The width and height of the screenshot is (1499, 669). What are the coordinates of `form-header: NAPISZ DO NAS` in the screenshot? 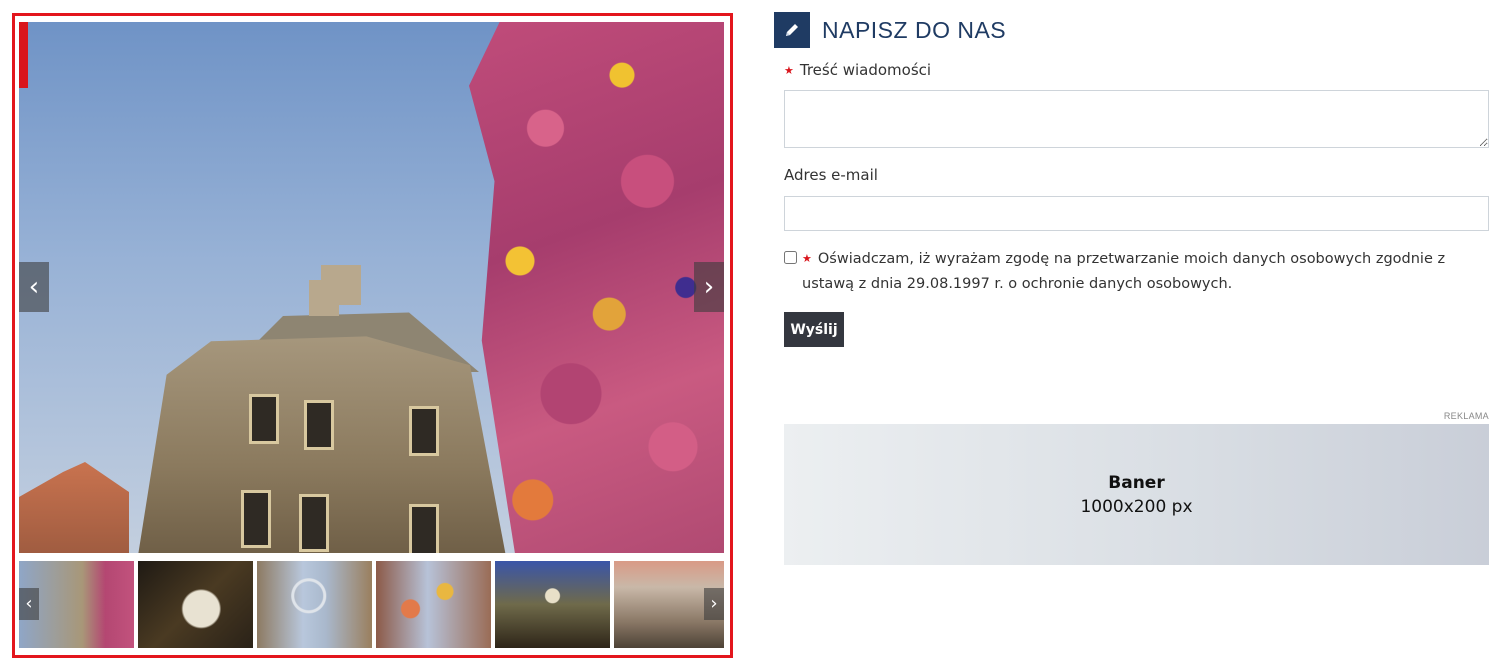 It's located at (890, 30).